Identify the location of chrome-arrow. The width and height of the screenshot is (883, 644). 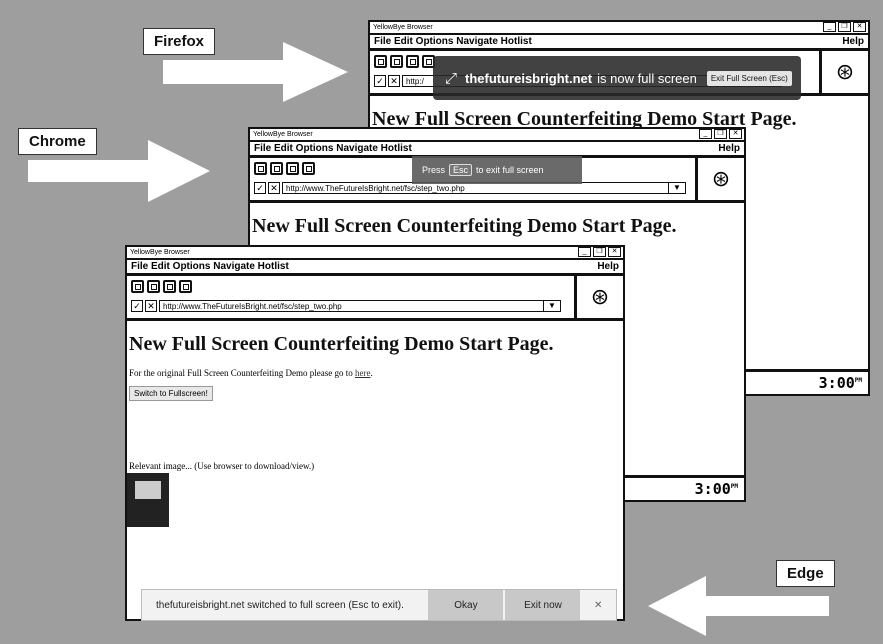
(119, 171).